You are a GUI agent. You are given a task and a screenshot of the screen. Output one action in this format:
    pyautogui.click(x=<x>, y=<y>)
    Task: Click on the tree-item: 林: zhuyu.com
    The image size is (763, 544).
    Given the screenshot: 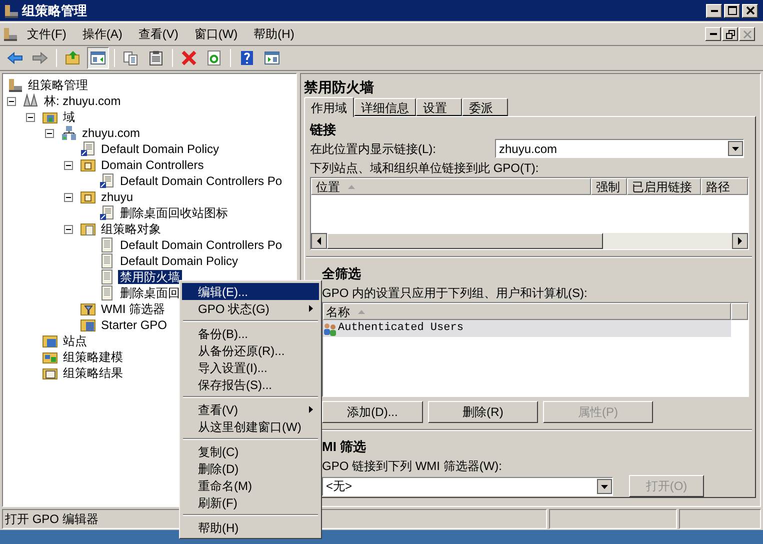 What is the action you would take?
    pyautogui.click(x=82, y=101)
    